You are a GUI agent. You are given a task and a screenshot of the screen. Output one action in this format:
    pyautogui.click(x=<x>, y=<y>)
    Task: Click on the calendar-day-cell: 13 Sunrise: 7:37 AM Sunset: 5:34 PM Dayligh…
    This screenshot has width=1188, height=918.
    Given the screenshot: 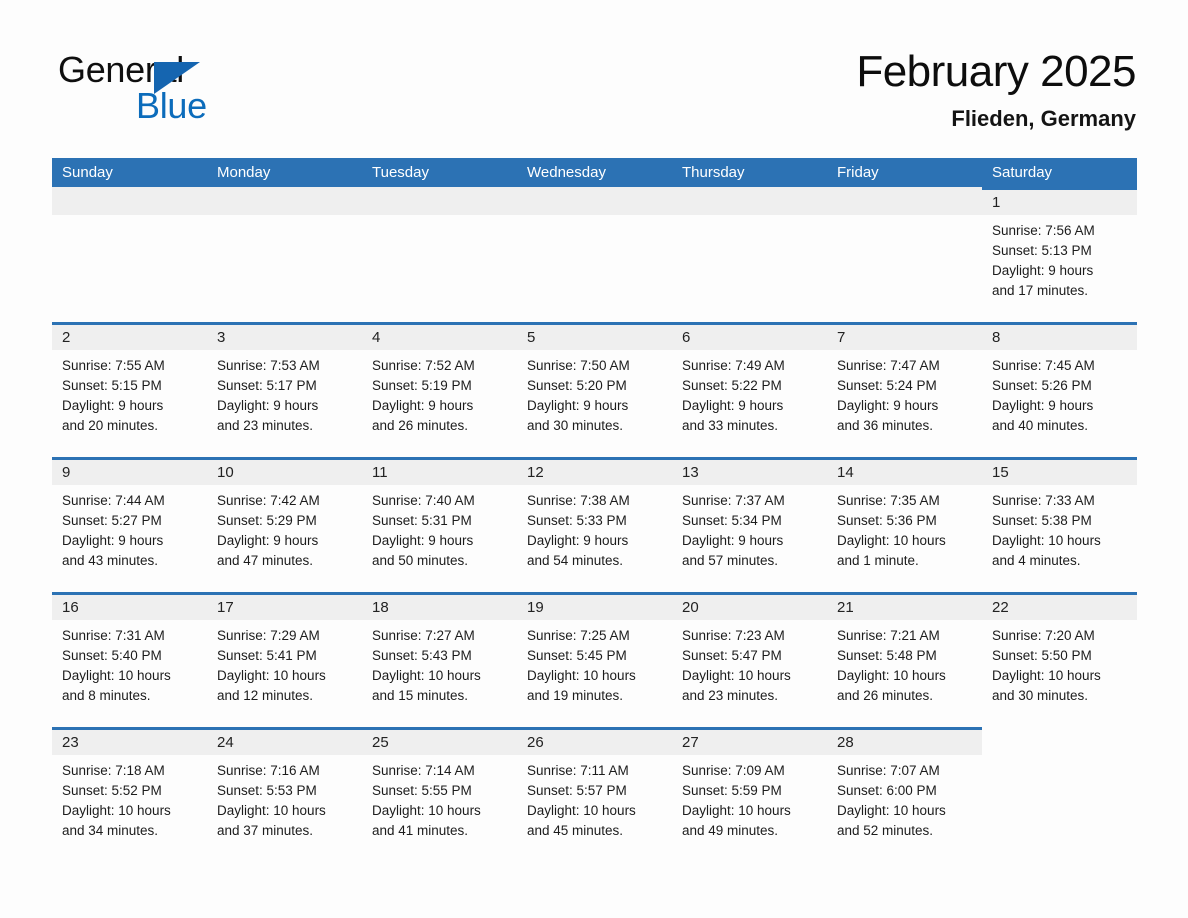 What is the action you would take?
    pyautogui.click(x=749, y=524)
    